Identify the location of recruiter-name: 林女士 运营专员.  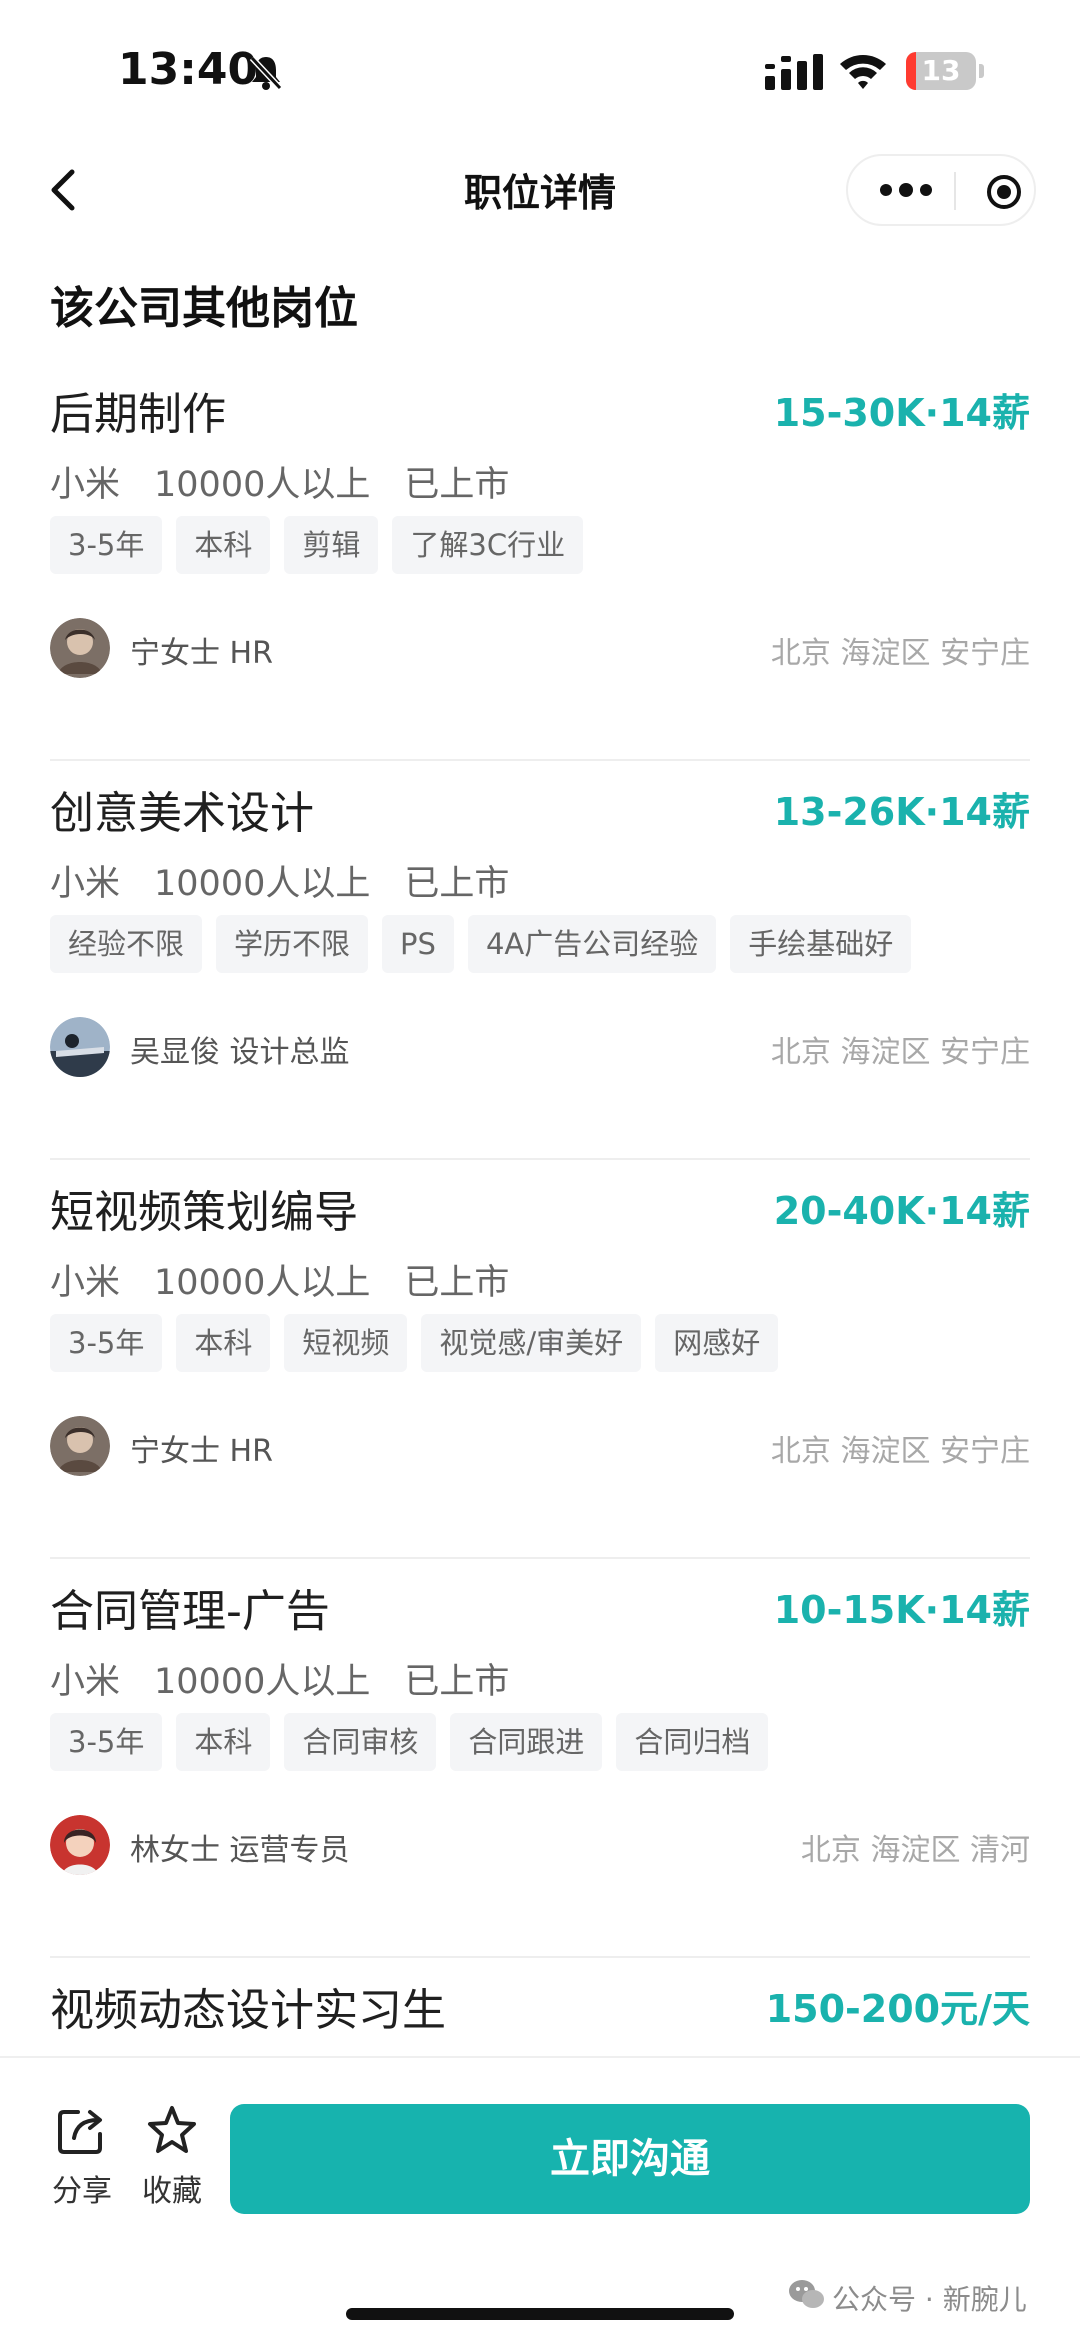
(240, 1850).